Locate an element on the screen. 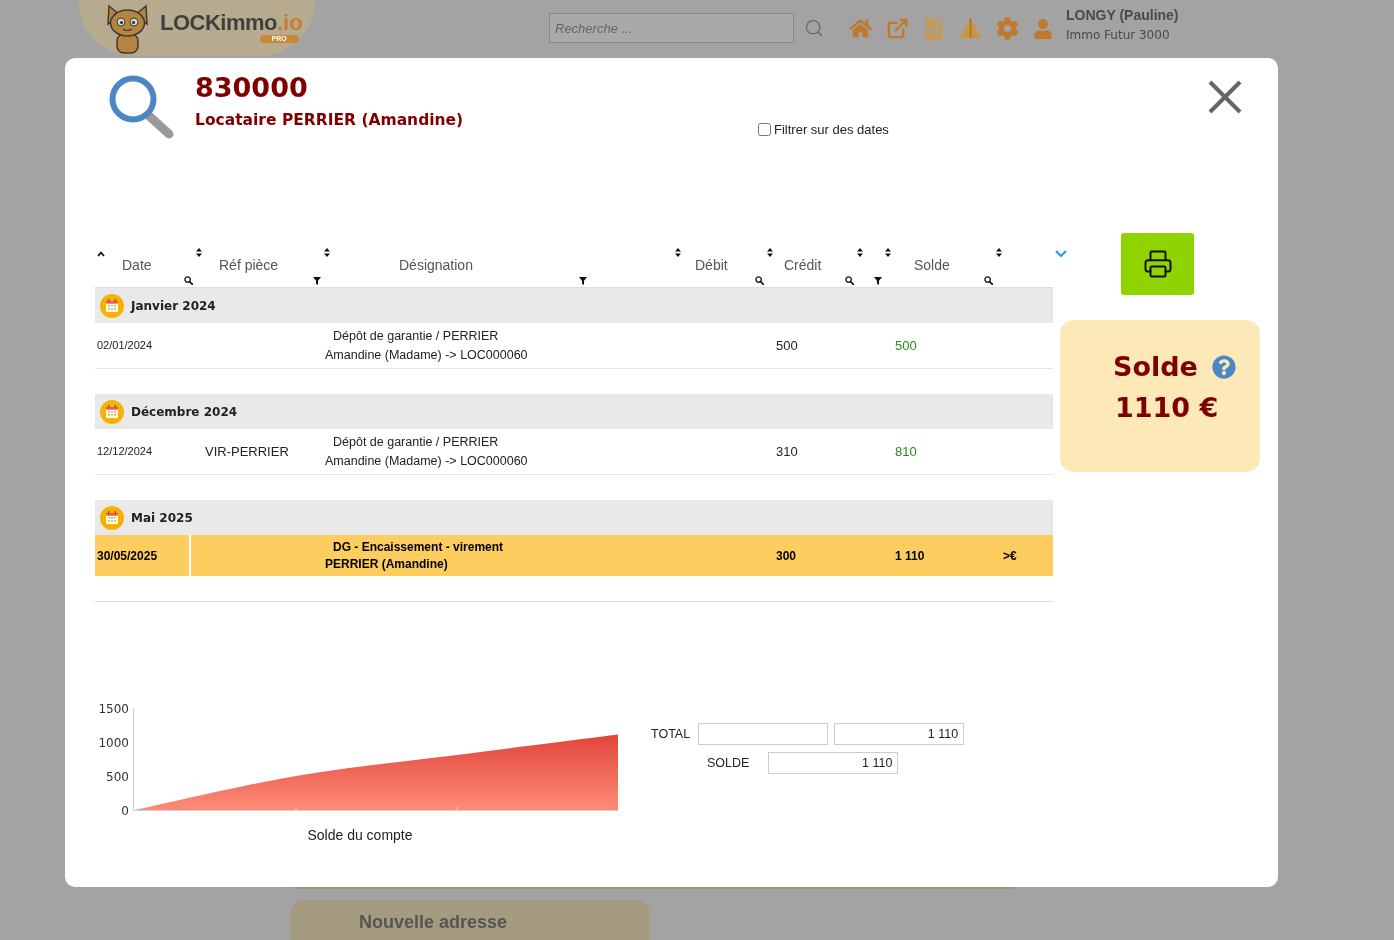 The width and height of the screenshot is (1394, 940). close-button is located at coordinates (1225, 97).